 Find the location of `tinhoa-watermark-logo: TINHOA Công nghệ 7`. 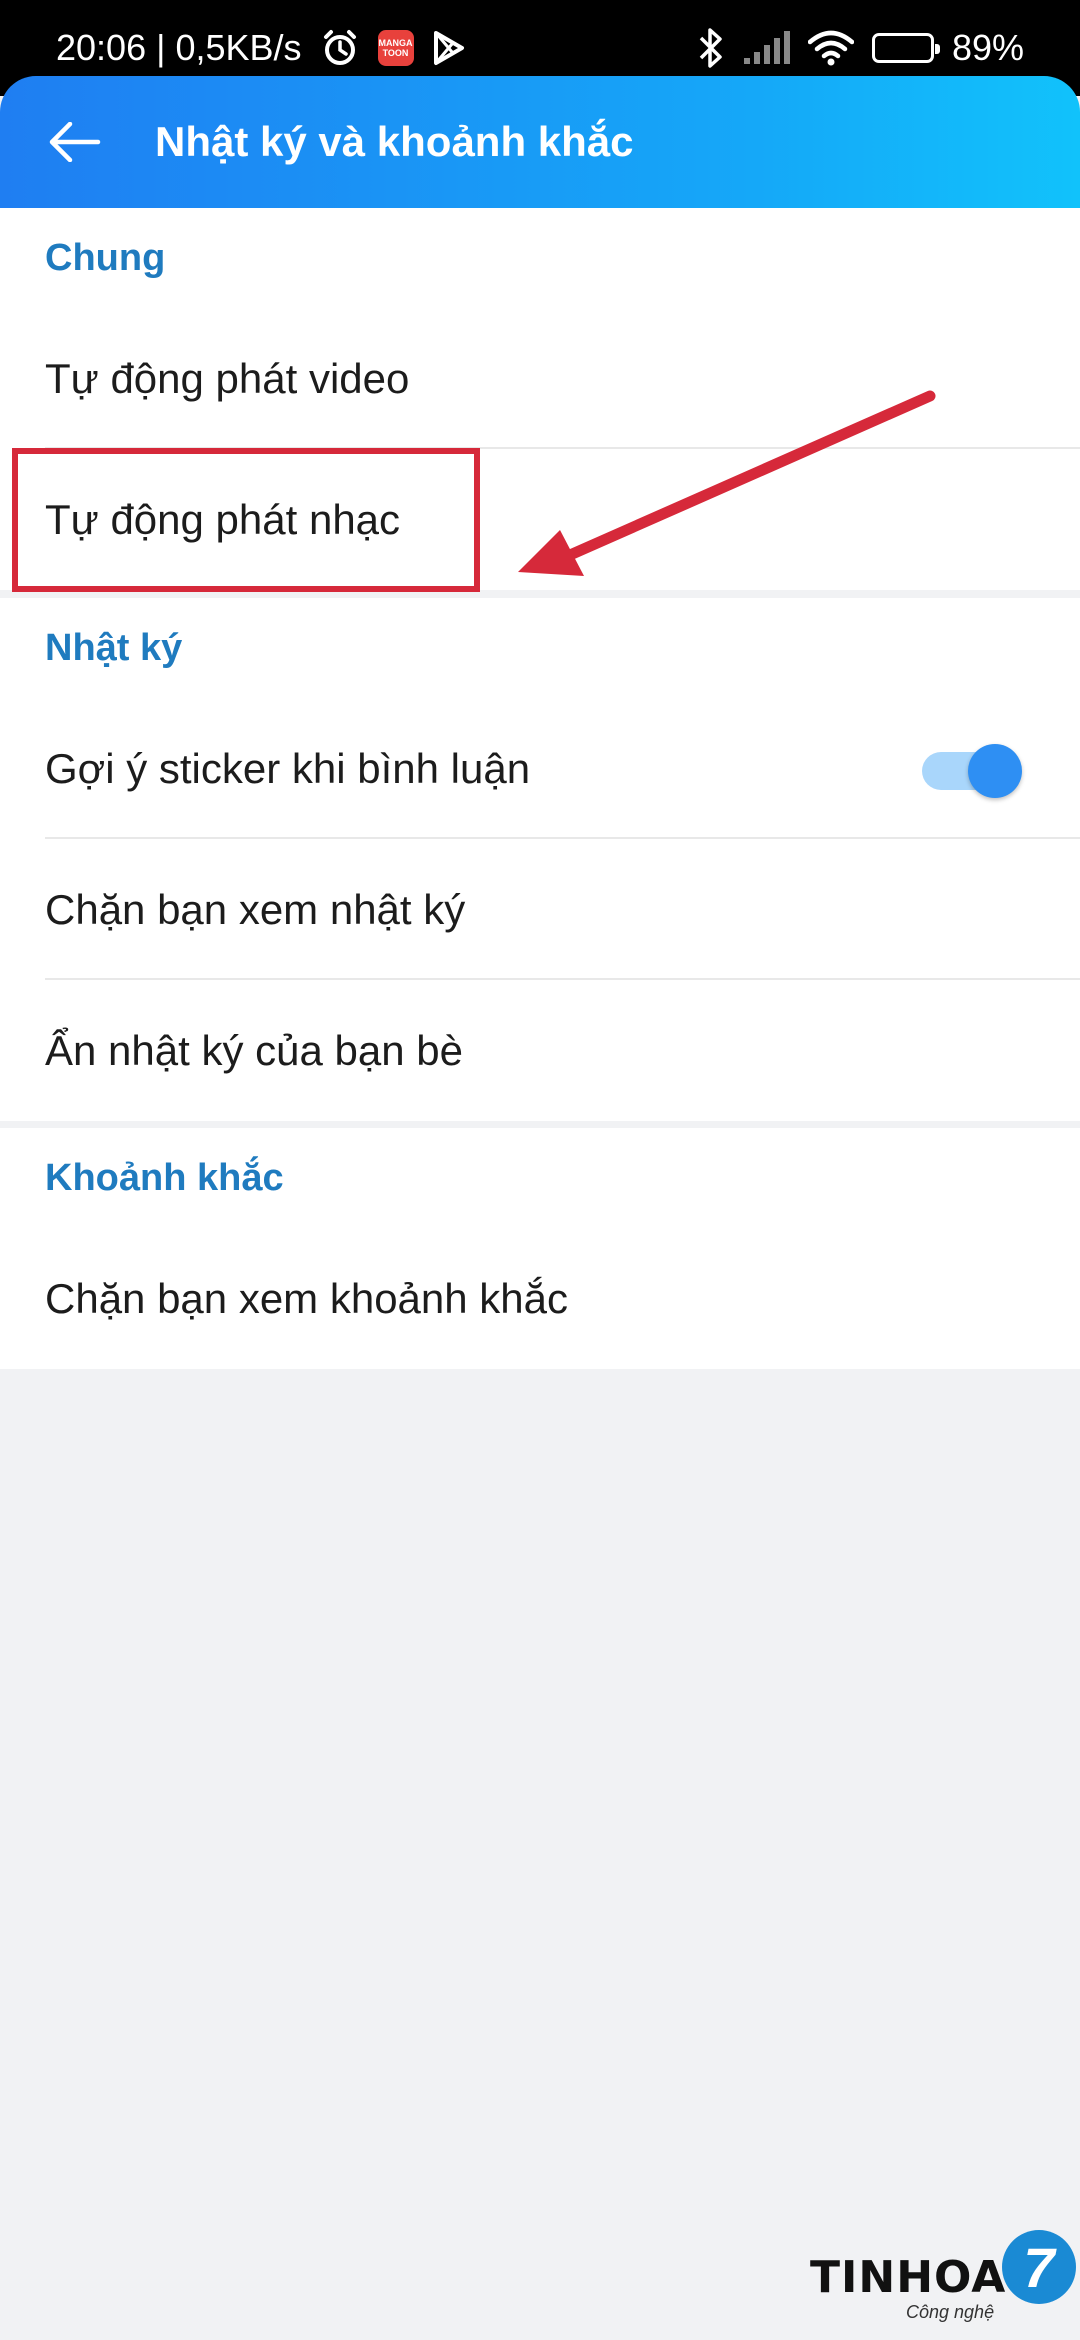

tinhoa-watermark-logo: TINHOA Công nghệ 7 is located at coordinates (945, 2285).